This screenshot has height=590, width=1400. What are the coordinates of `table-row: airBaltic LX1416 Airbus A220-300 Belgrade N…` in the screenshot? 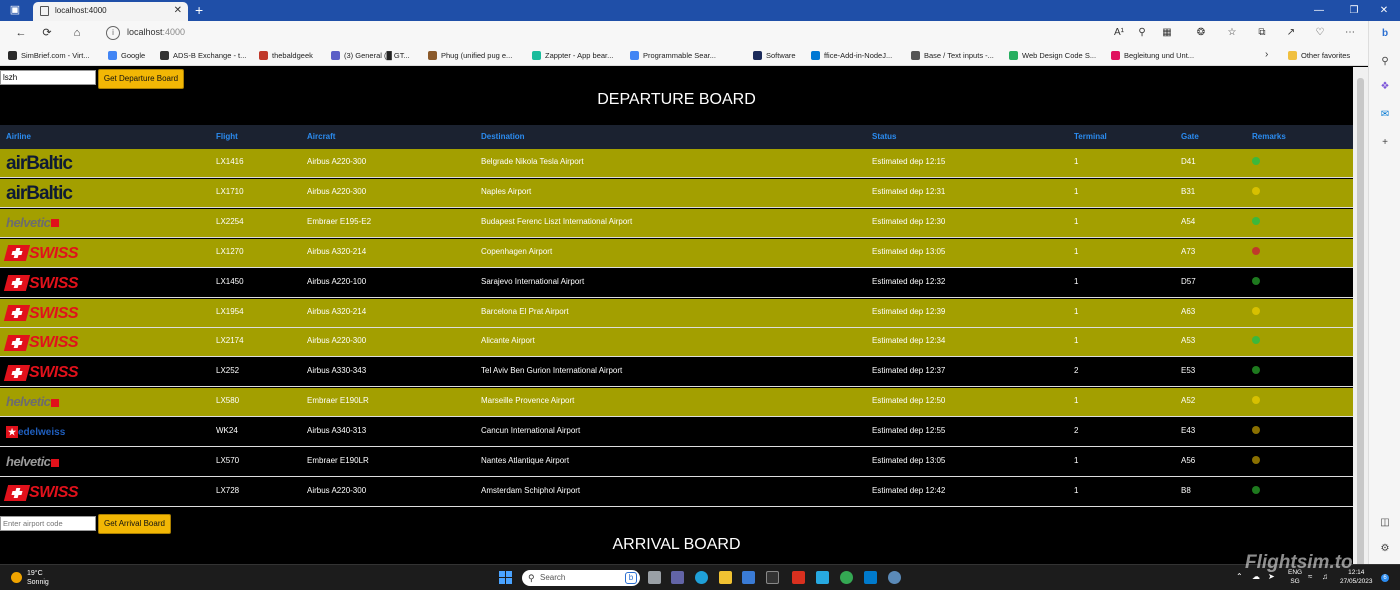 It's located at (676, 163).